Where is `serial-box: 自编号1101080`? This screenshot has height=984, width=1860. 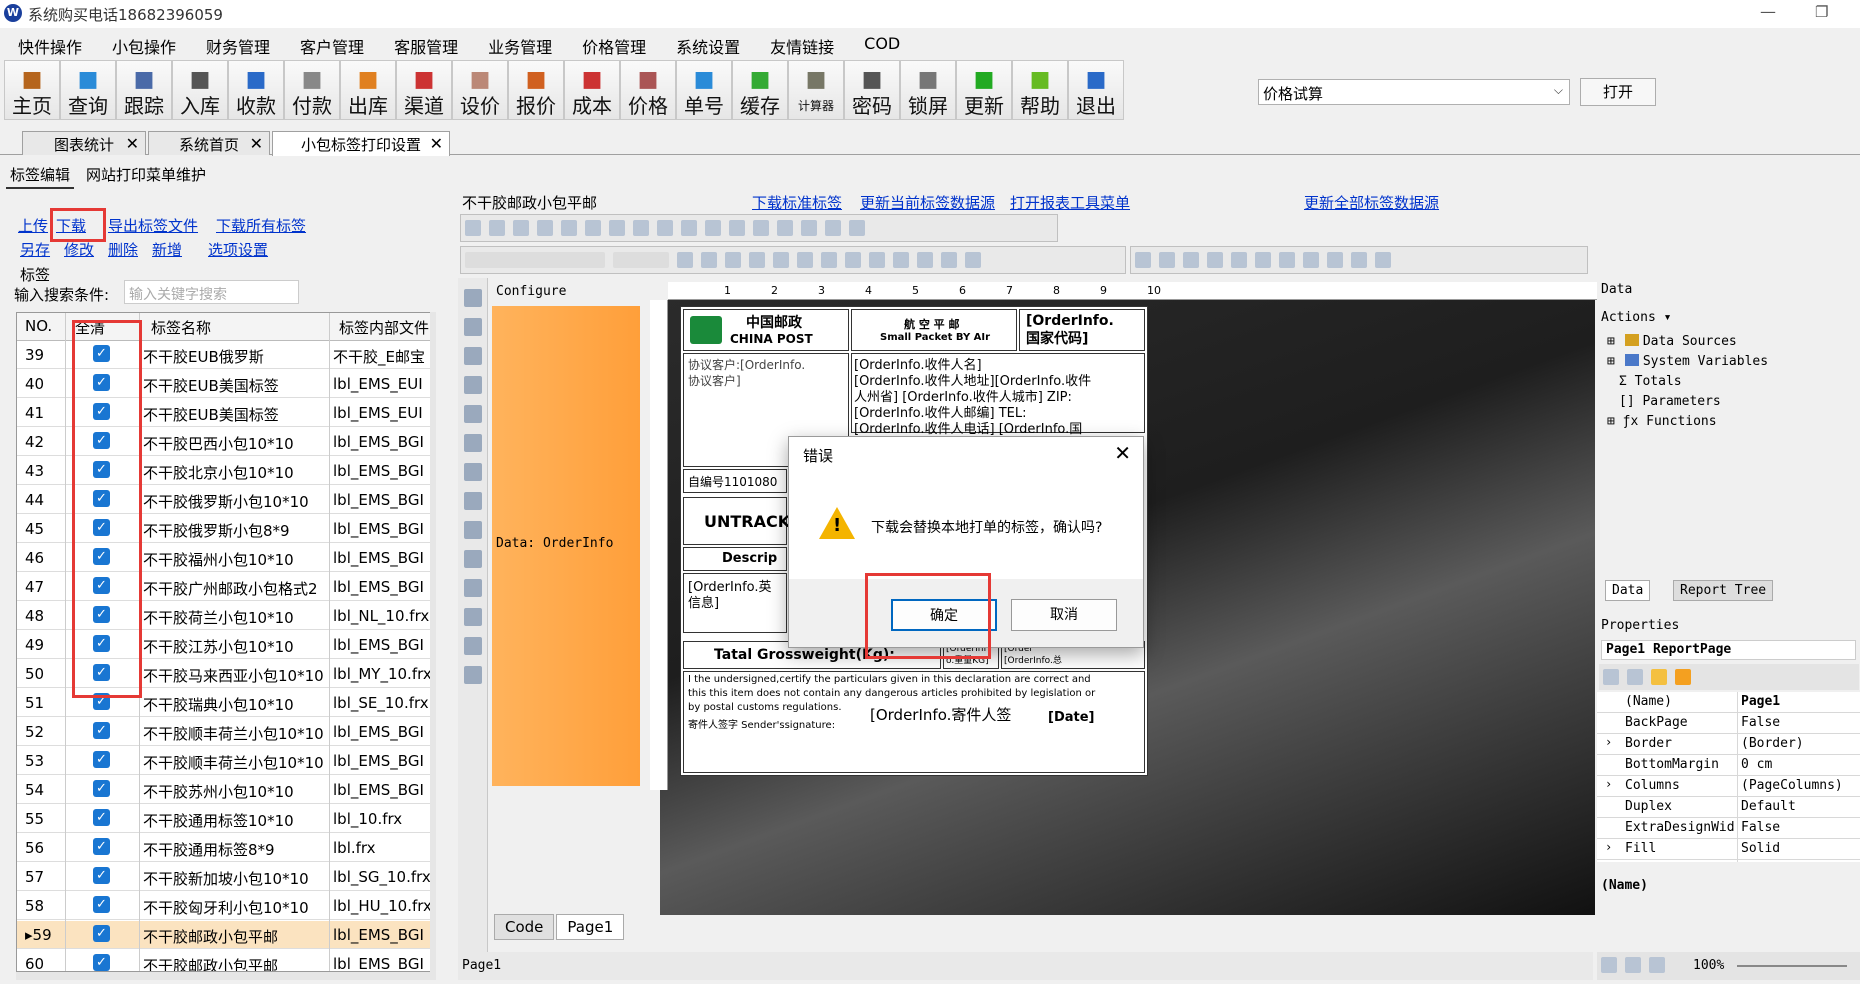
serial-box: 自编号1101080 is located at coordinates (735, 481).